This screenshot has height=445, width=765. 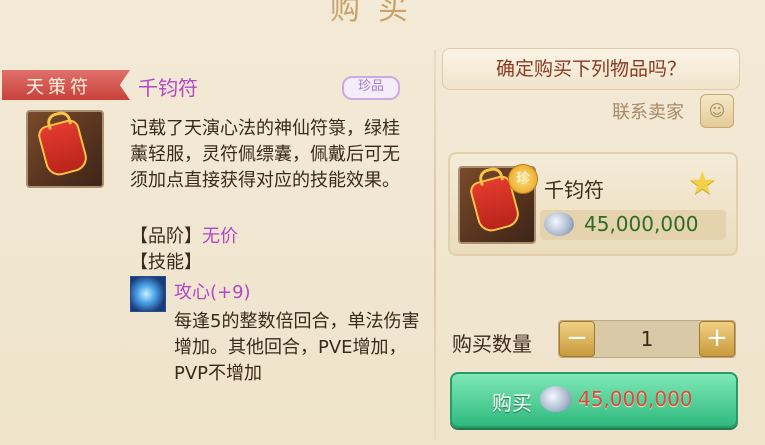 I want to click on price-bar: 45,000,000, so click(x=633, y=225).